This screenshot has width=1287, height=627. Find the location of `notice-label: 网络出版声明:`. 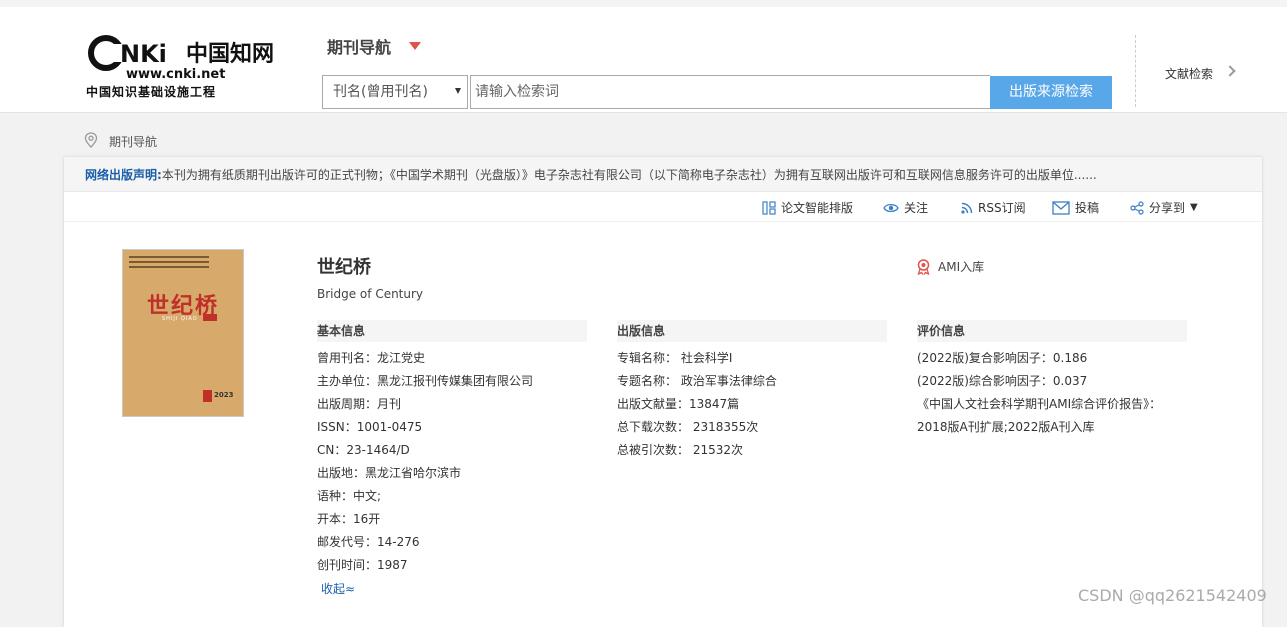

notice-label: 网络出版声明: is located at coordinates (123, 175).